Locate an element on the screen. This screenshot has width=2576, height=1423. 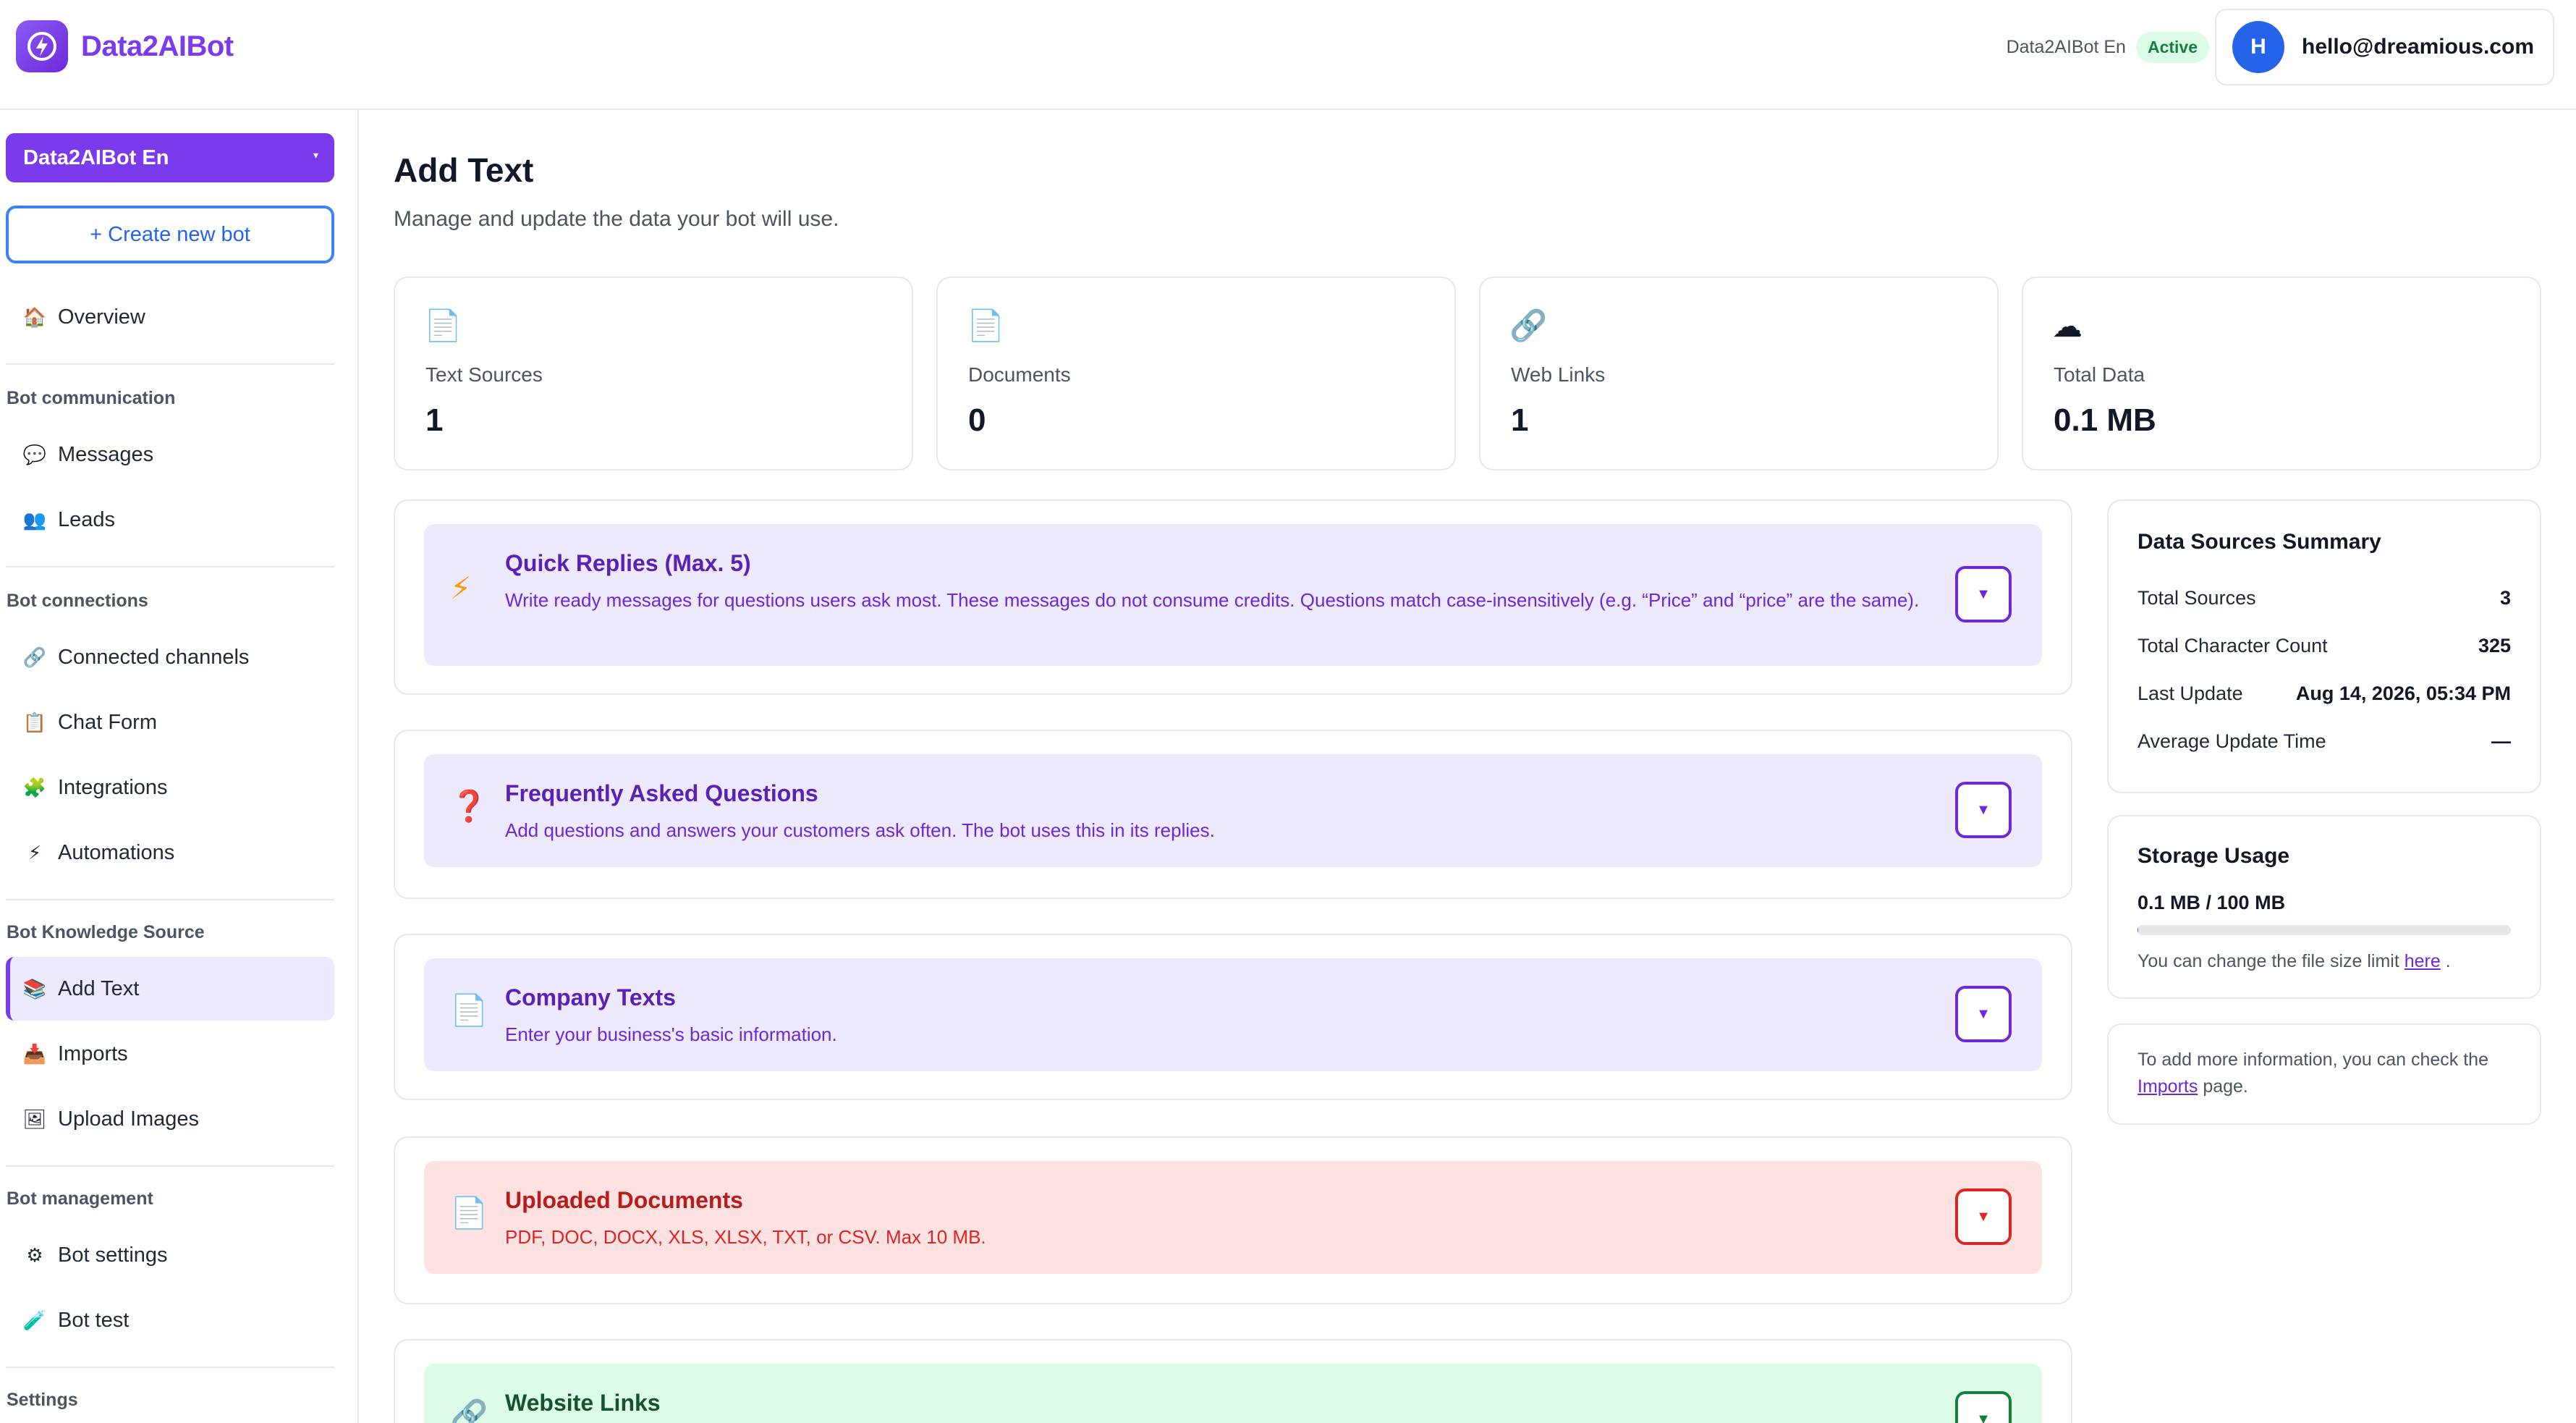
stat-card-documents: 📄 Documents 0 is located at coordinates (1196, 373).